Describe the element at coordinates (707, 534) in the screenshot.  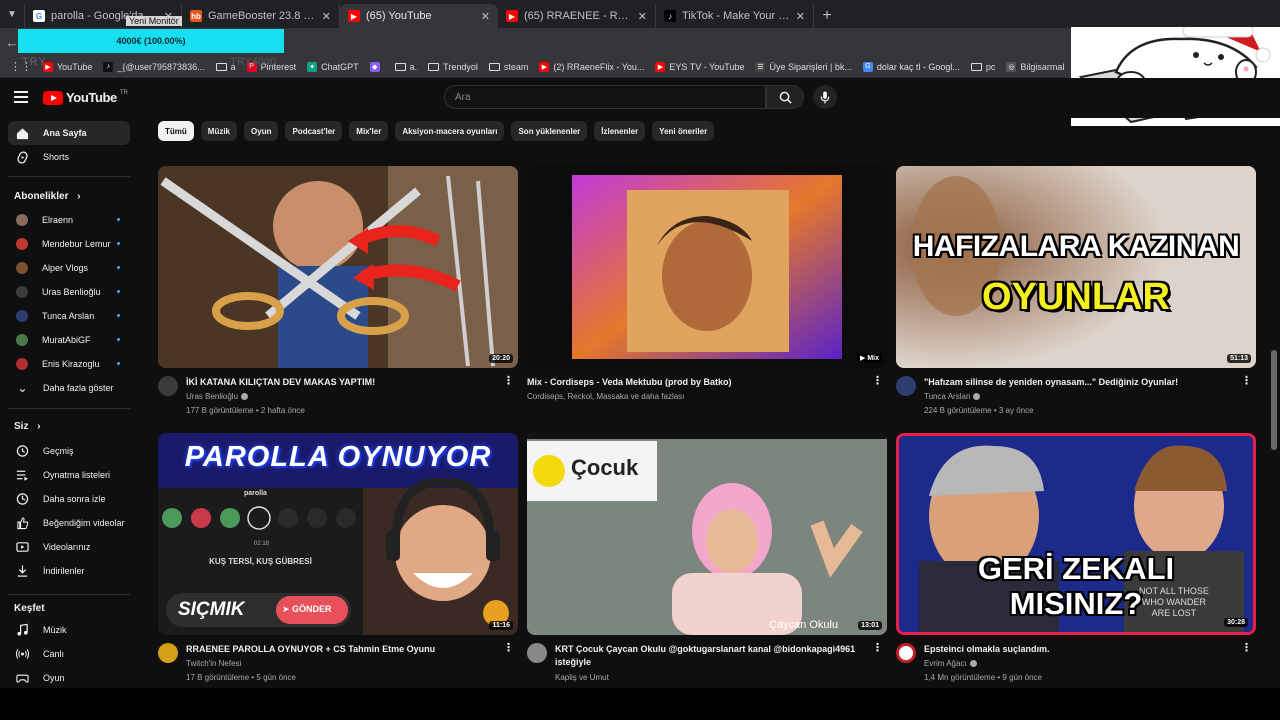
I see `video-thumbnail: Çocuk Çaycan Okulu 13:01` at that location.